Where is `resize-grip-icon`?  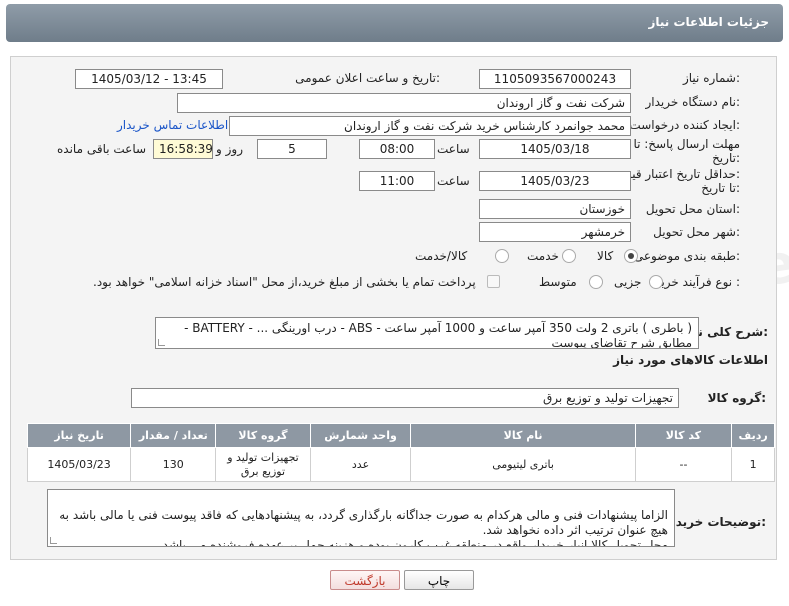
resize-grip-icon is located at coordinates (161, 342).